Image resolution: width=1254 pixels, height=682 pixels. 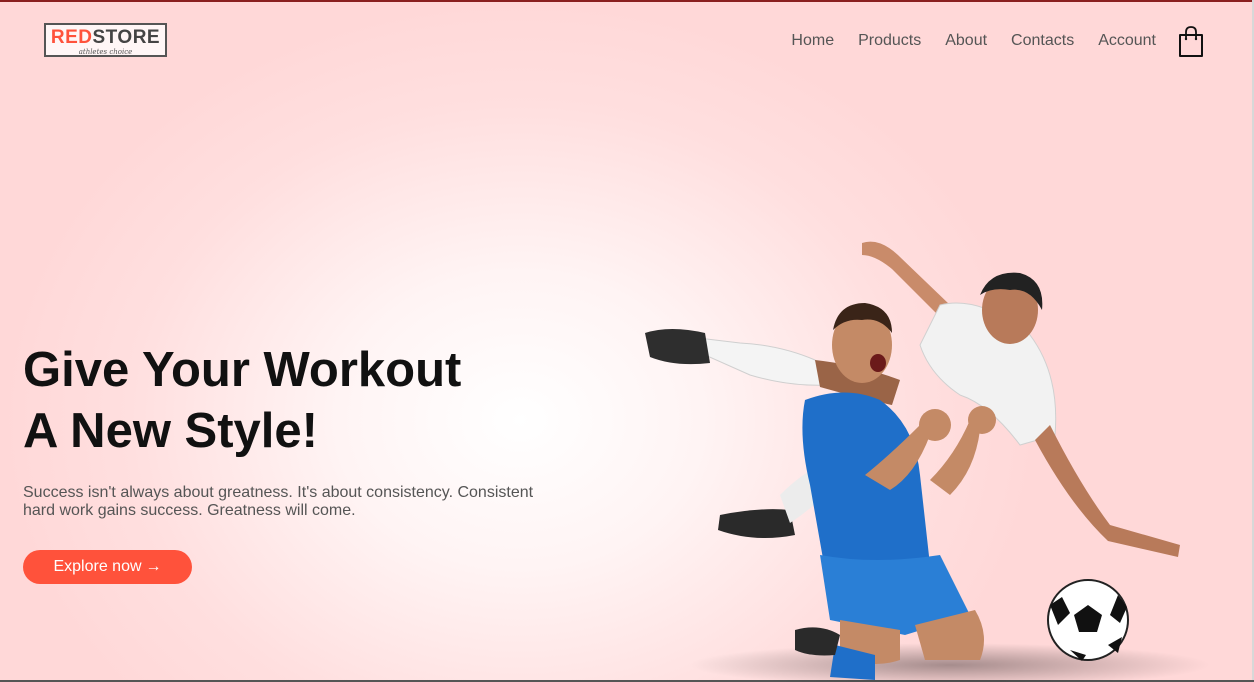 I want to click on explore-now-label: Explore now, so click(x=97, y=566).